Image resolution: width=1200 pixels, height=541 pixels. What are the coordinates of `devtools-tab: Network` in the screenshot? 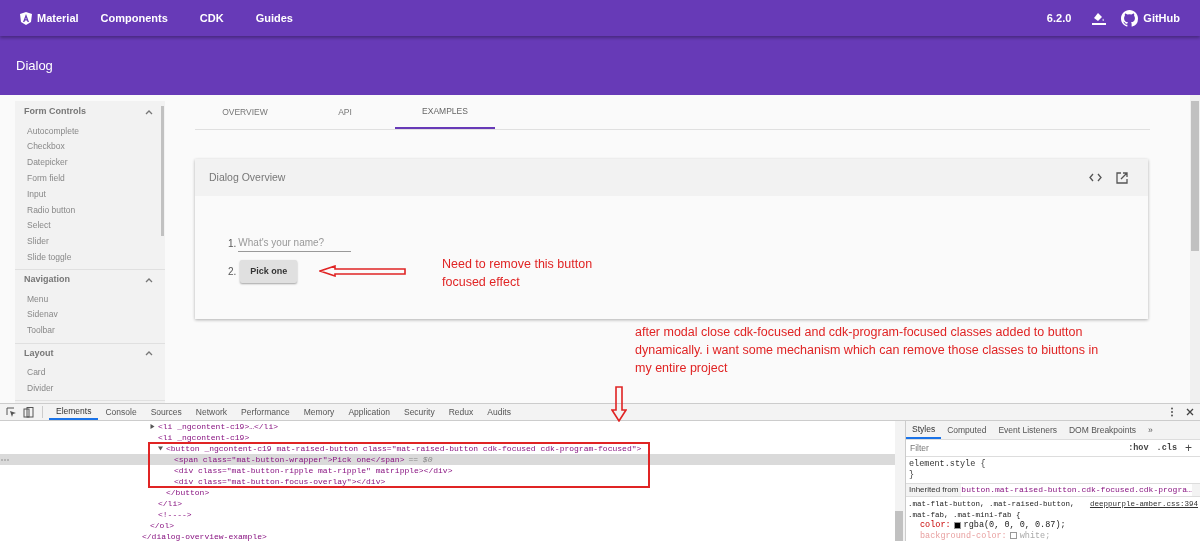 It's located at (211, 412).